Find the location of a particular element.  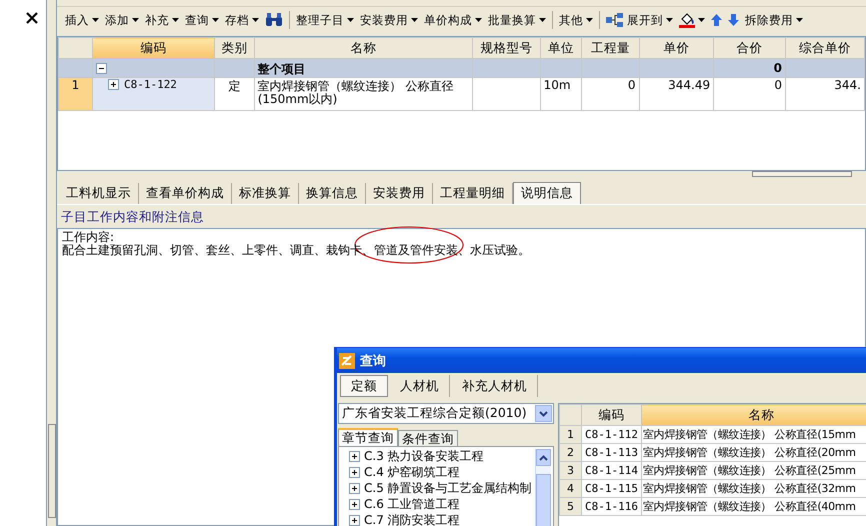

close-icon is located at coordinates (32, 18).